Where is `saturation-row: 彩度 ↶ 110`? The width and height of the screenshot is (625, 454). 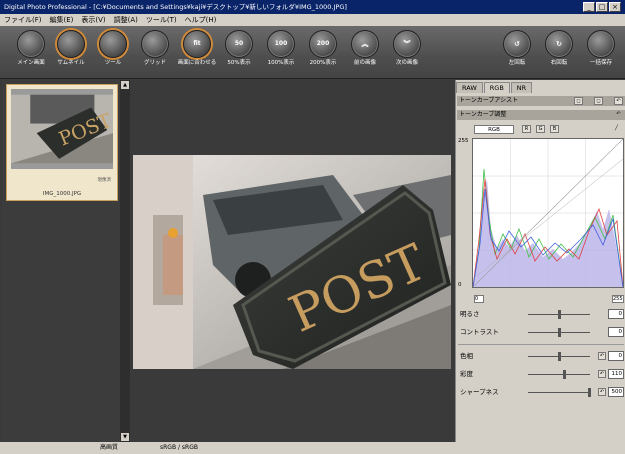 saturation-row: 彩度 ↶ 110 is located at coordinates (541, 374).